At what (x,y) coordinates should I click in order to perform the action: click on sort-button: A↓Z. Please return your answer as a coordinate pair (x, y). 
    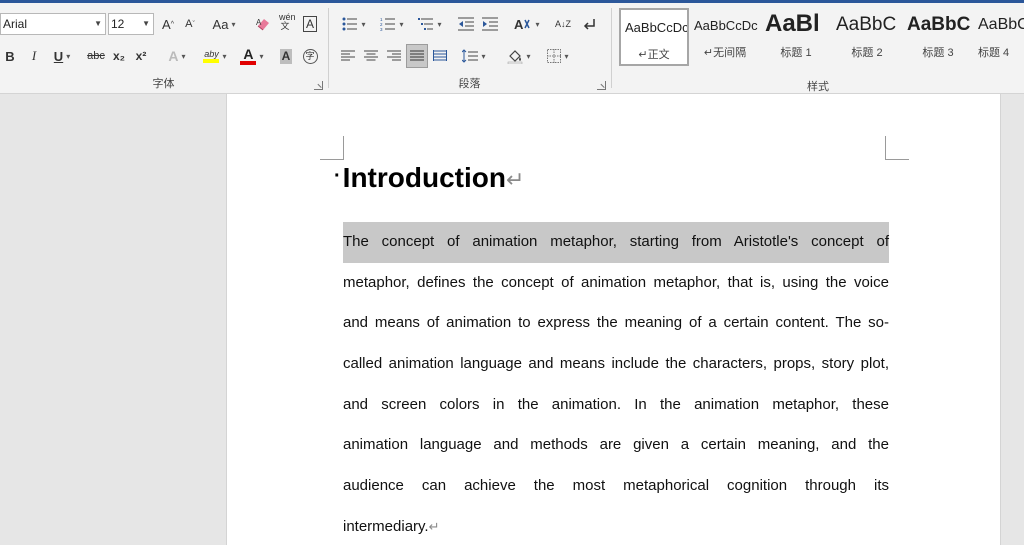
    Looking at the image, I should click on (562, 24).